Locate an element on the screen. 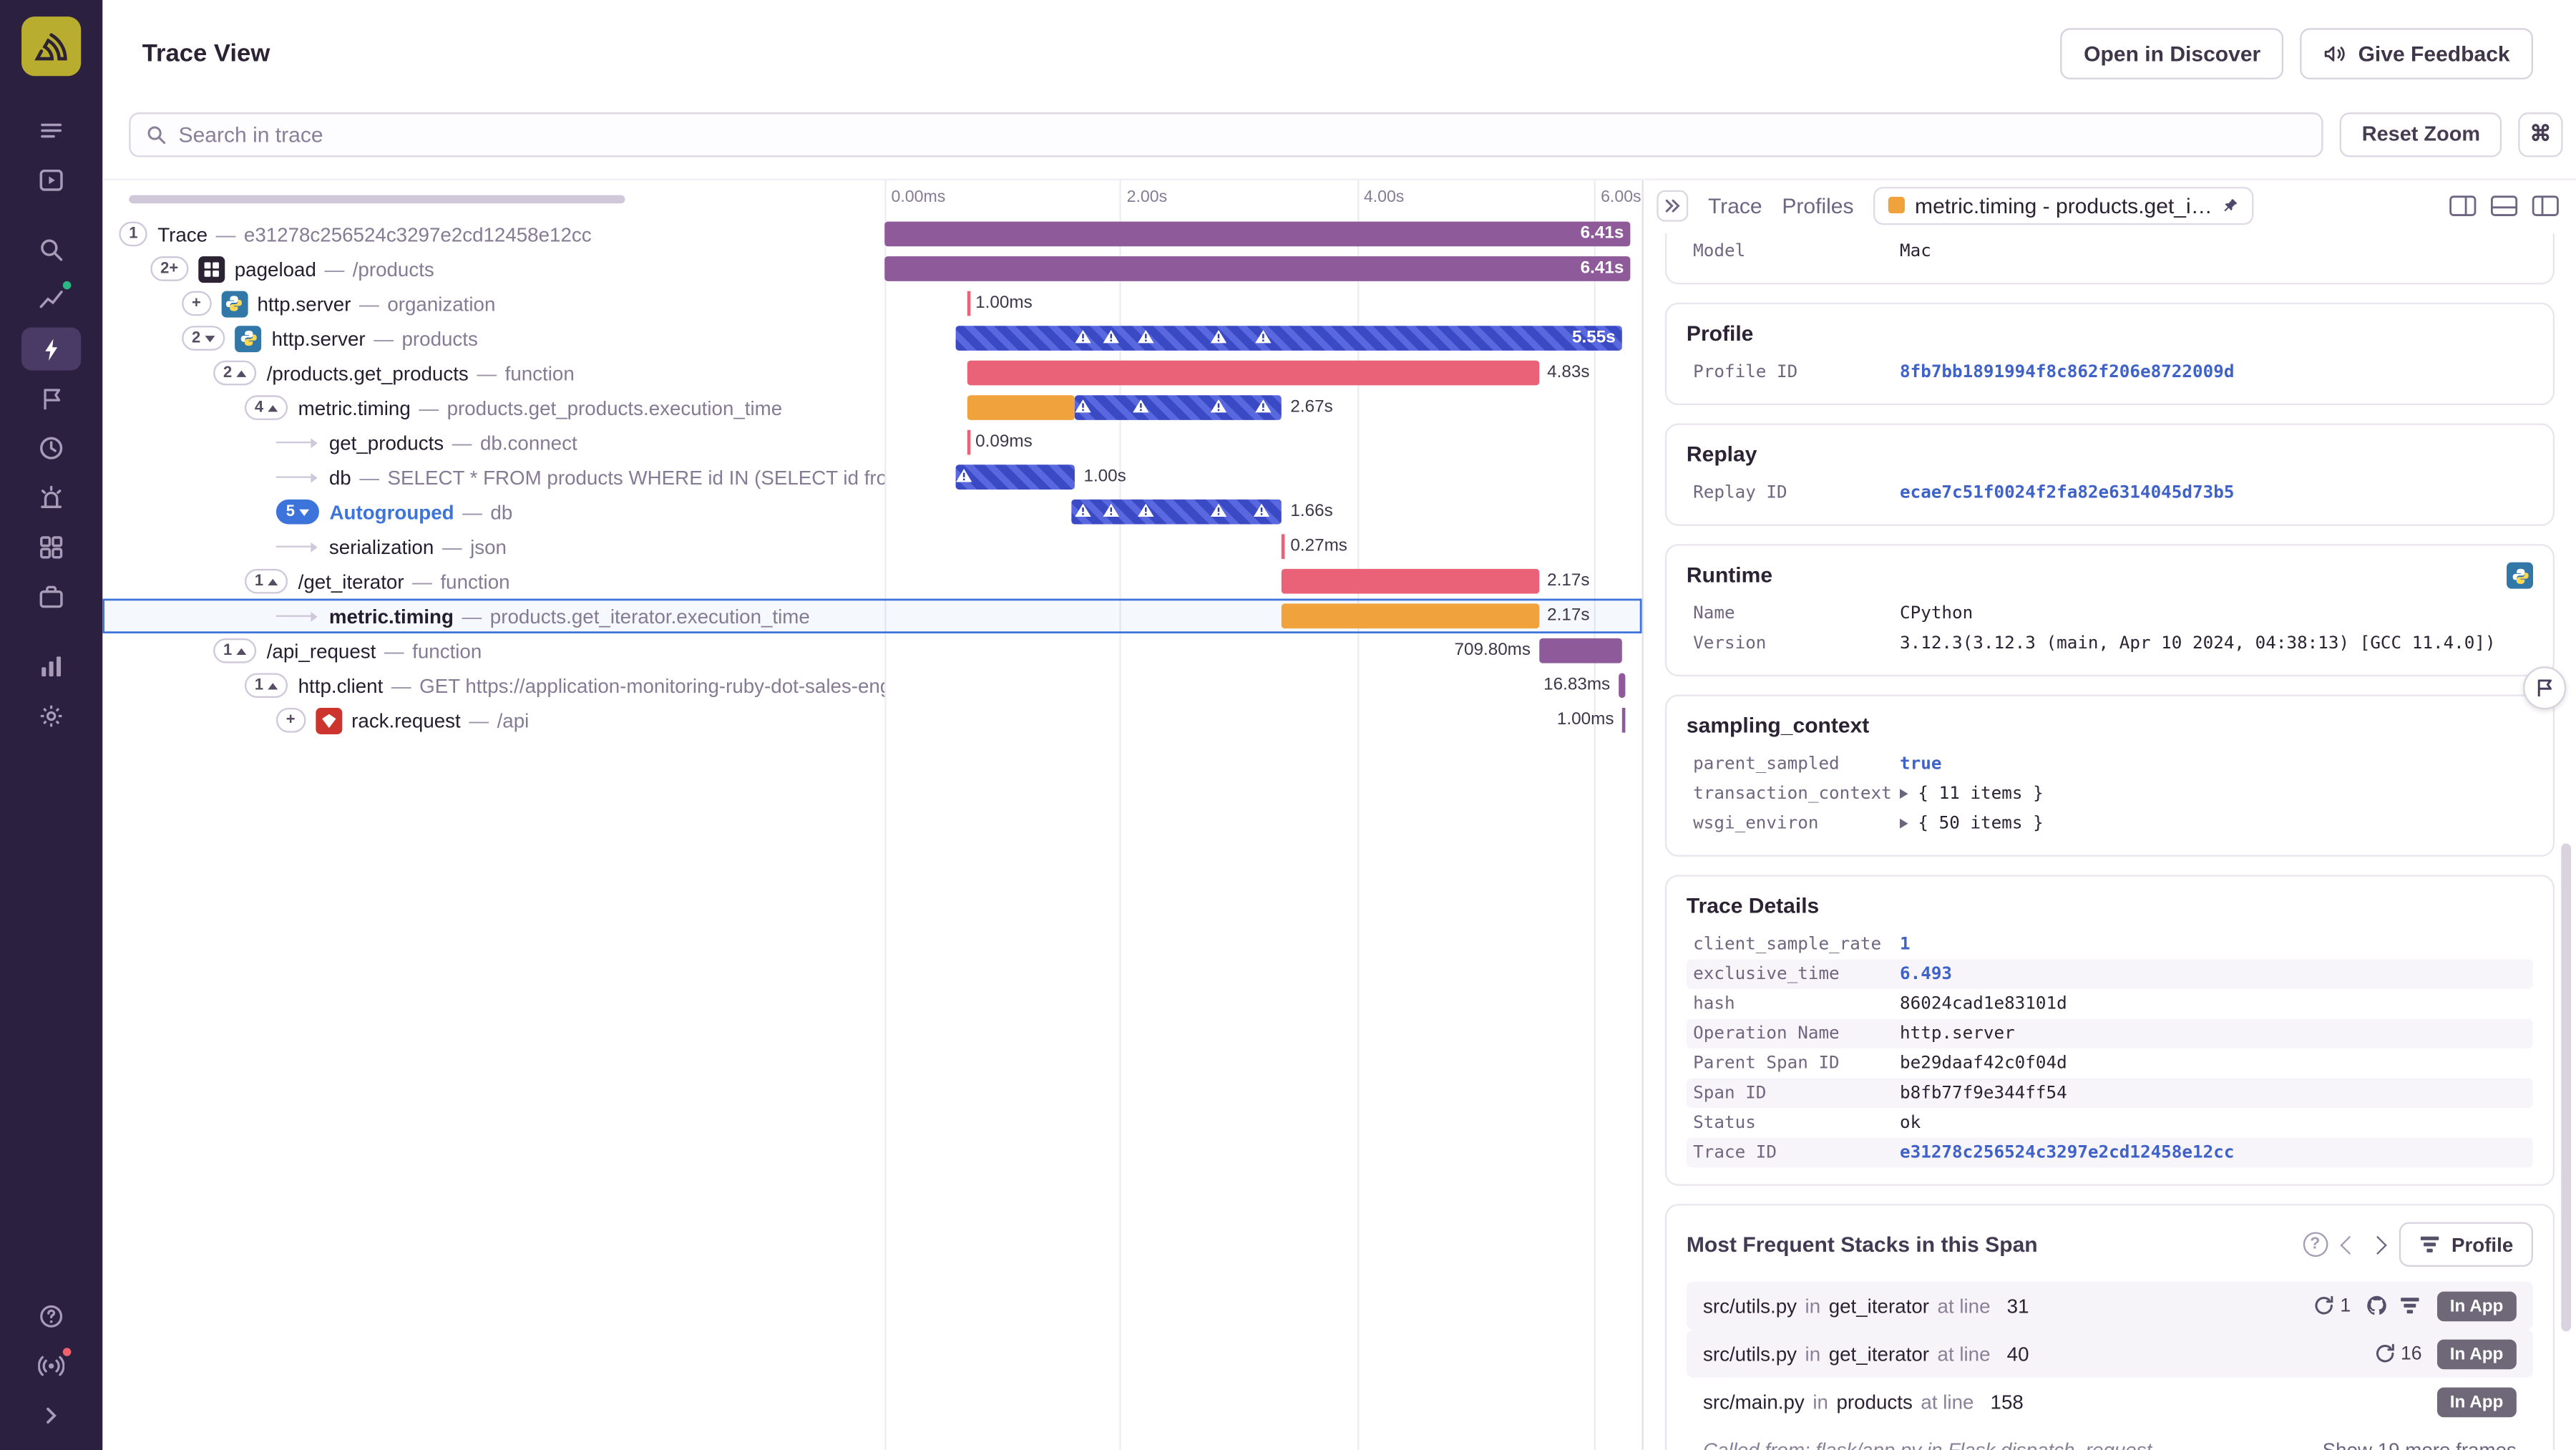  trace-row: 1/get_iterator — function 2.17s is located at coordinates (871, 581).